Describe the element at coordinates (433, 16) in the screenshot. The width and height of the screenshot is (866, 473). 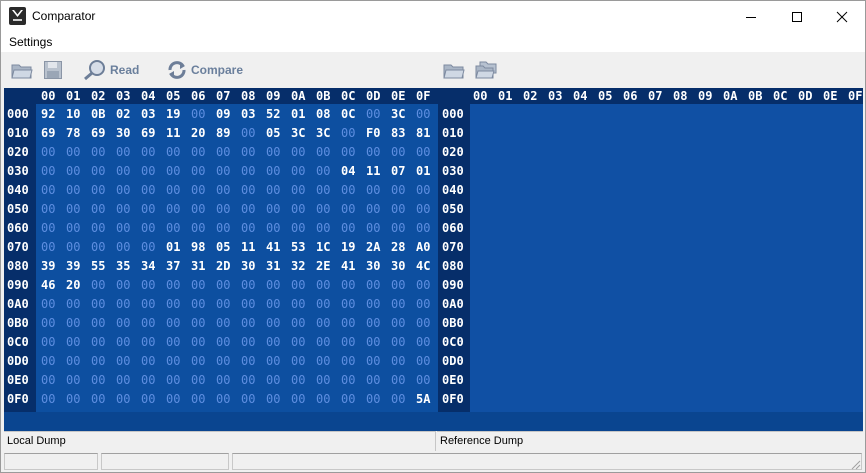
I see `title-bar: Comparator` at that location.